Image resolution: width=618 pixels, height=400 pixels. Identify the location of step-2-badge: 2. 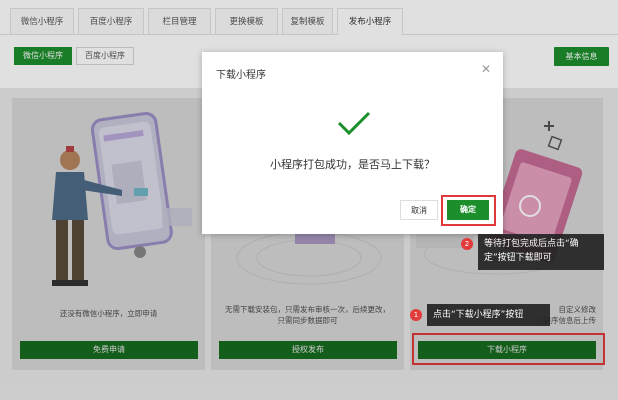
(467, 244).